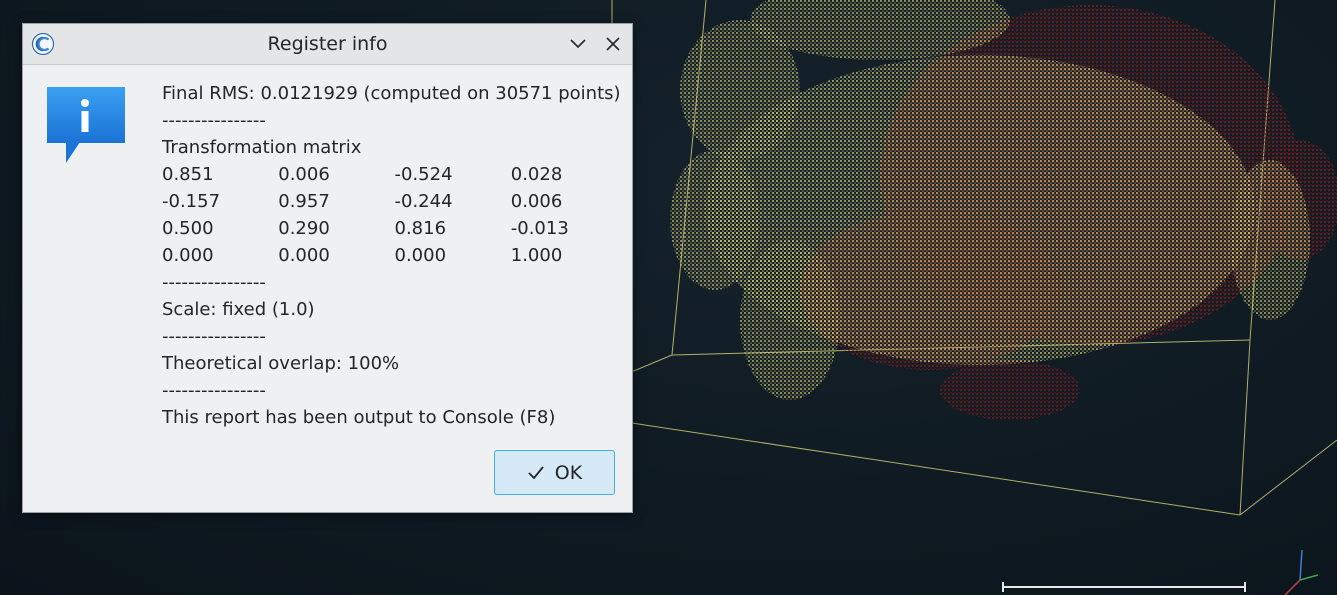 The width and height of the screenshot is (1337, 595). What do you see at coordinates (188, 174) in the screenshot?
I see `matrix-cell: 0.851` at bounding box center [188, 174].